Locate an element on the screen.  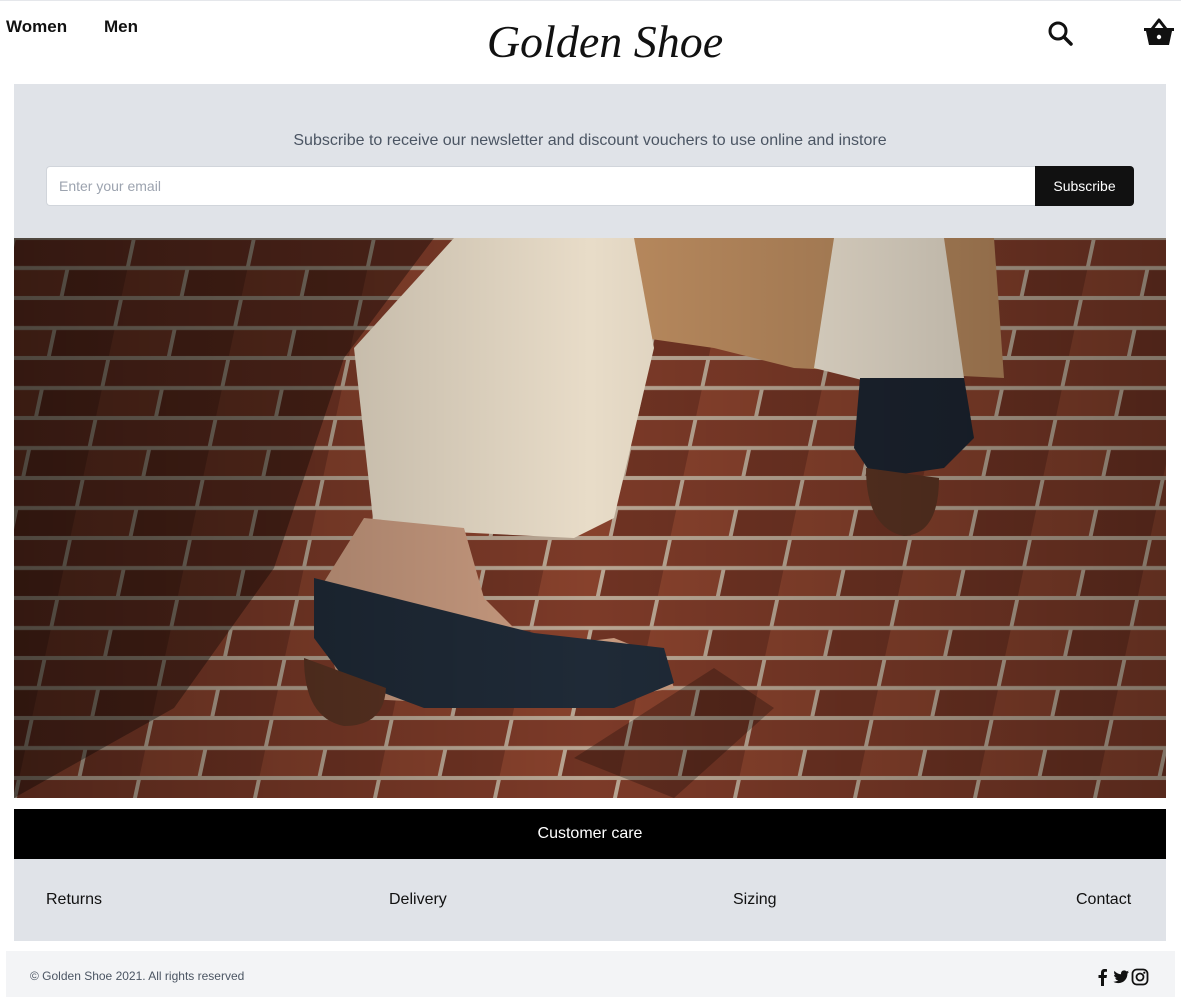
subscribe-button: Subscribe is located at coordinates (1084, 186).